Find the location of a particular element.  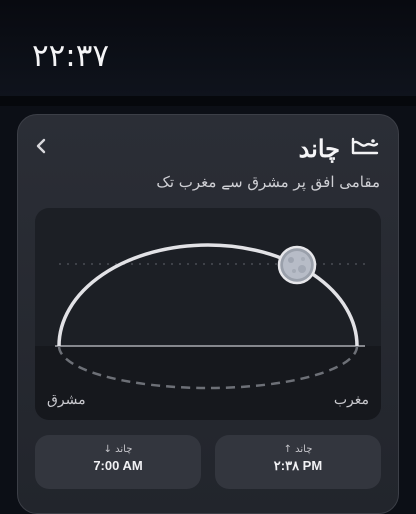

moonrise-tile: چاند ↑ ۲:۳۸ PM is located at coordinates (298, 462).